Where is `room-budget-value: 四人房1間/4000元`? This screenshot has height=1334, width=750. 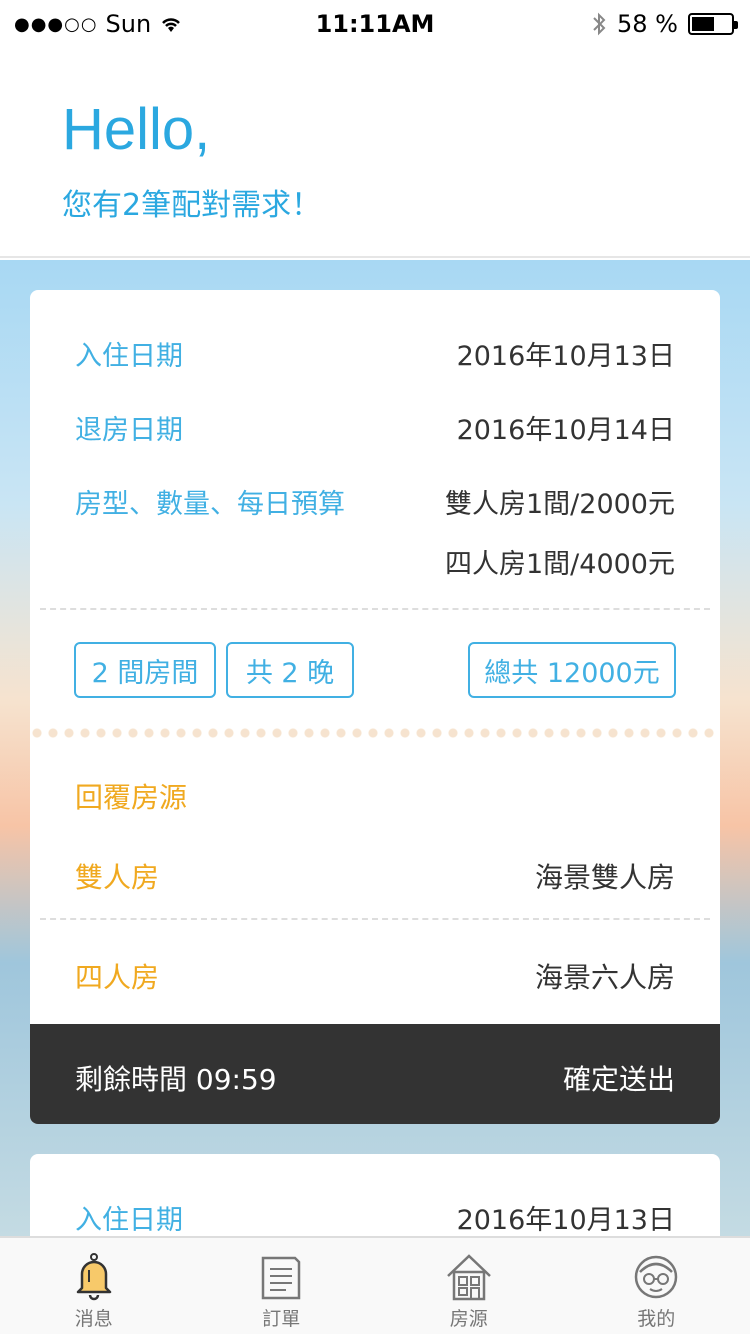
room-budget-value: 四人房1間/4000元 is located at coordinates (560, 564).